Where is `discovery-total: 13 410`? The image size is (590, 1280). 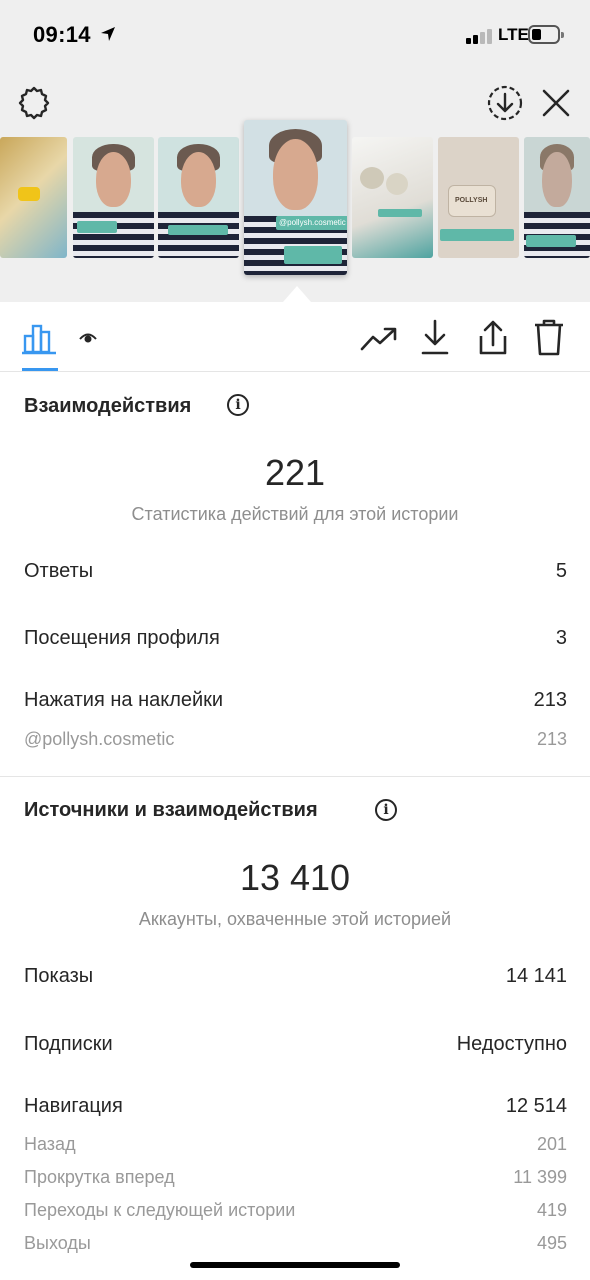 discovery-total: 13 410 is located at coordinates (295, 877).